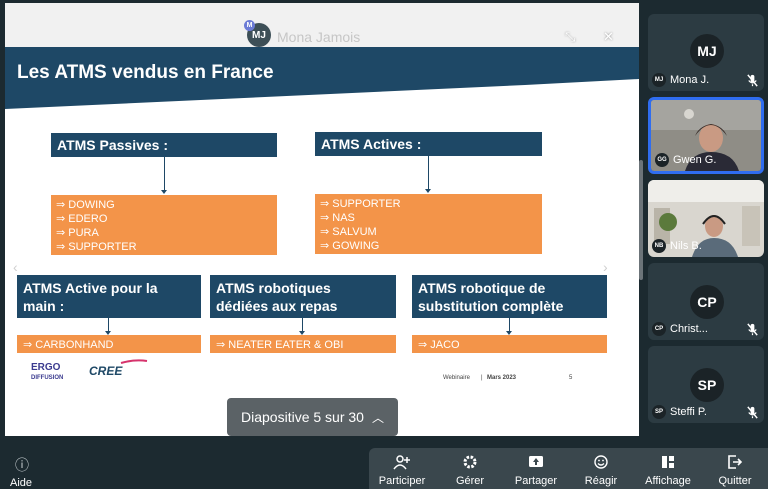  I want to click on list-item: ⇒ EDERO, so click(82, 219).